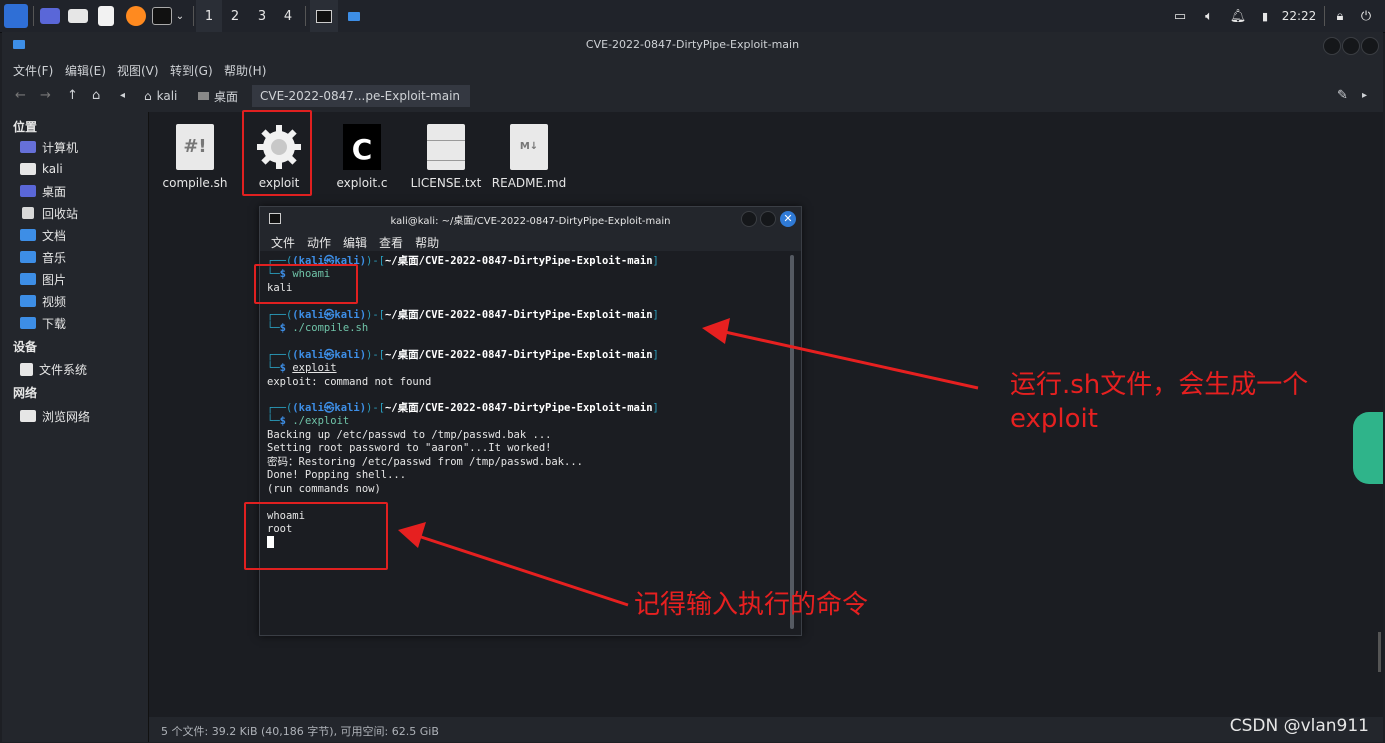 This screenshot has height=743, width=1385. Describe the element at coordinates (60, 213) in the screenshot. I see `sidebar-item-label: 回收站` at that location.